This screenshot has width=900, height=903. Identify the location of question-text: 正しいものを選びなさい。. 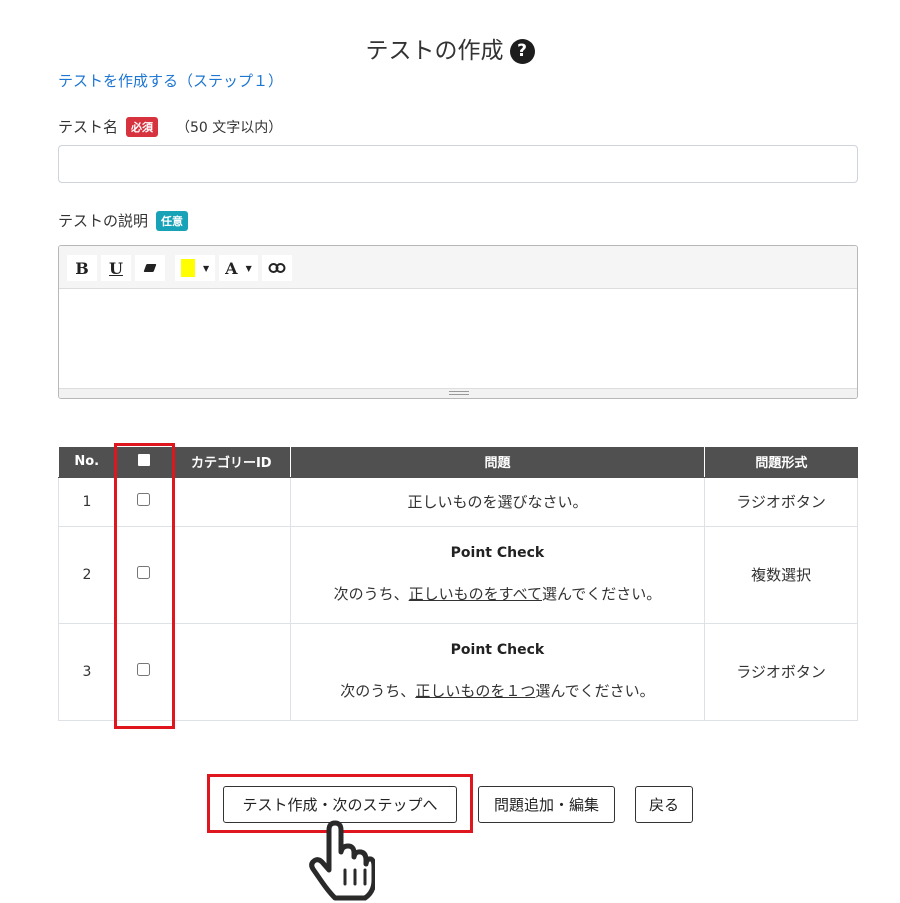
(497, 502).